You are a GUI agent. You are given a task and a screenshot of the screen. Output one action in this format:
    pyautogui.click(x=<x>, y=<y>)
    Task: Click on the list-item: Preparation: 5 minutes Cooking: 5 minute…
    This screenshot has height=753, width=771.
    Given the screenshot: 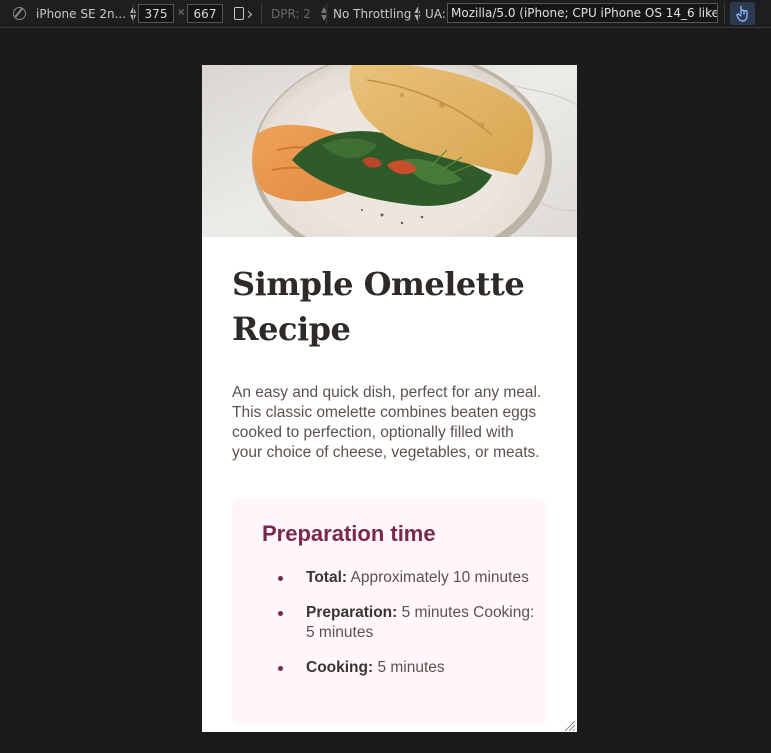 What is the action you would take?
    pyautogui.click(x=407, y=623)
    